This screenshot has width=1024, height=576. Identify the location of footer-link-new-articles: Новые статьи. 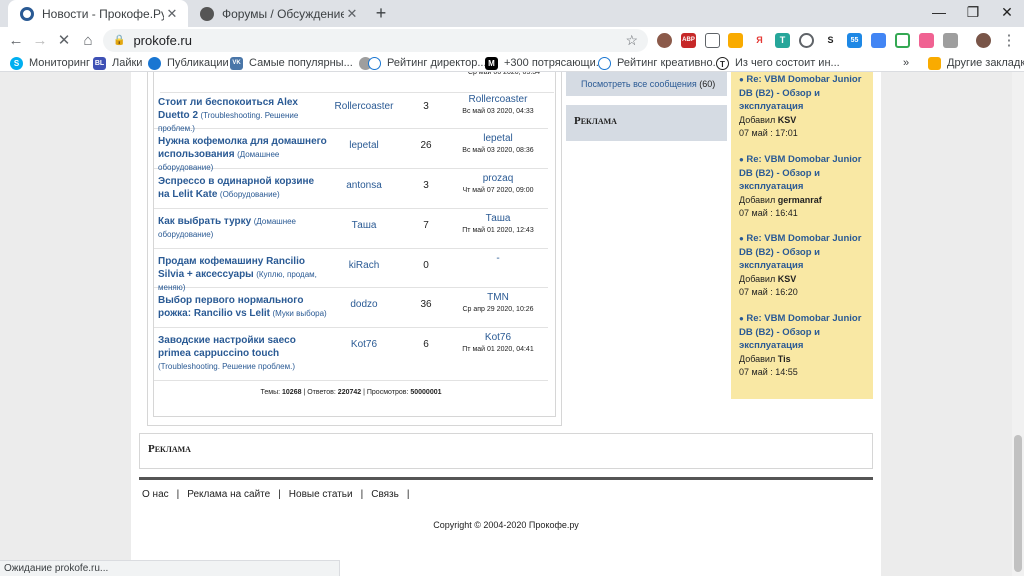
(321, 494).